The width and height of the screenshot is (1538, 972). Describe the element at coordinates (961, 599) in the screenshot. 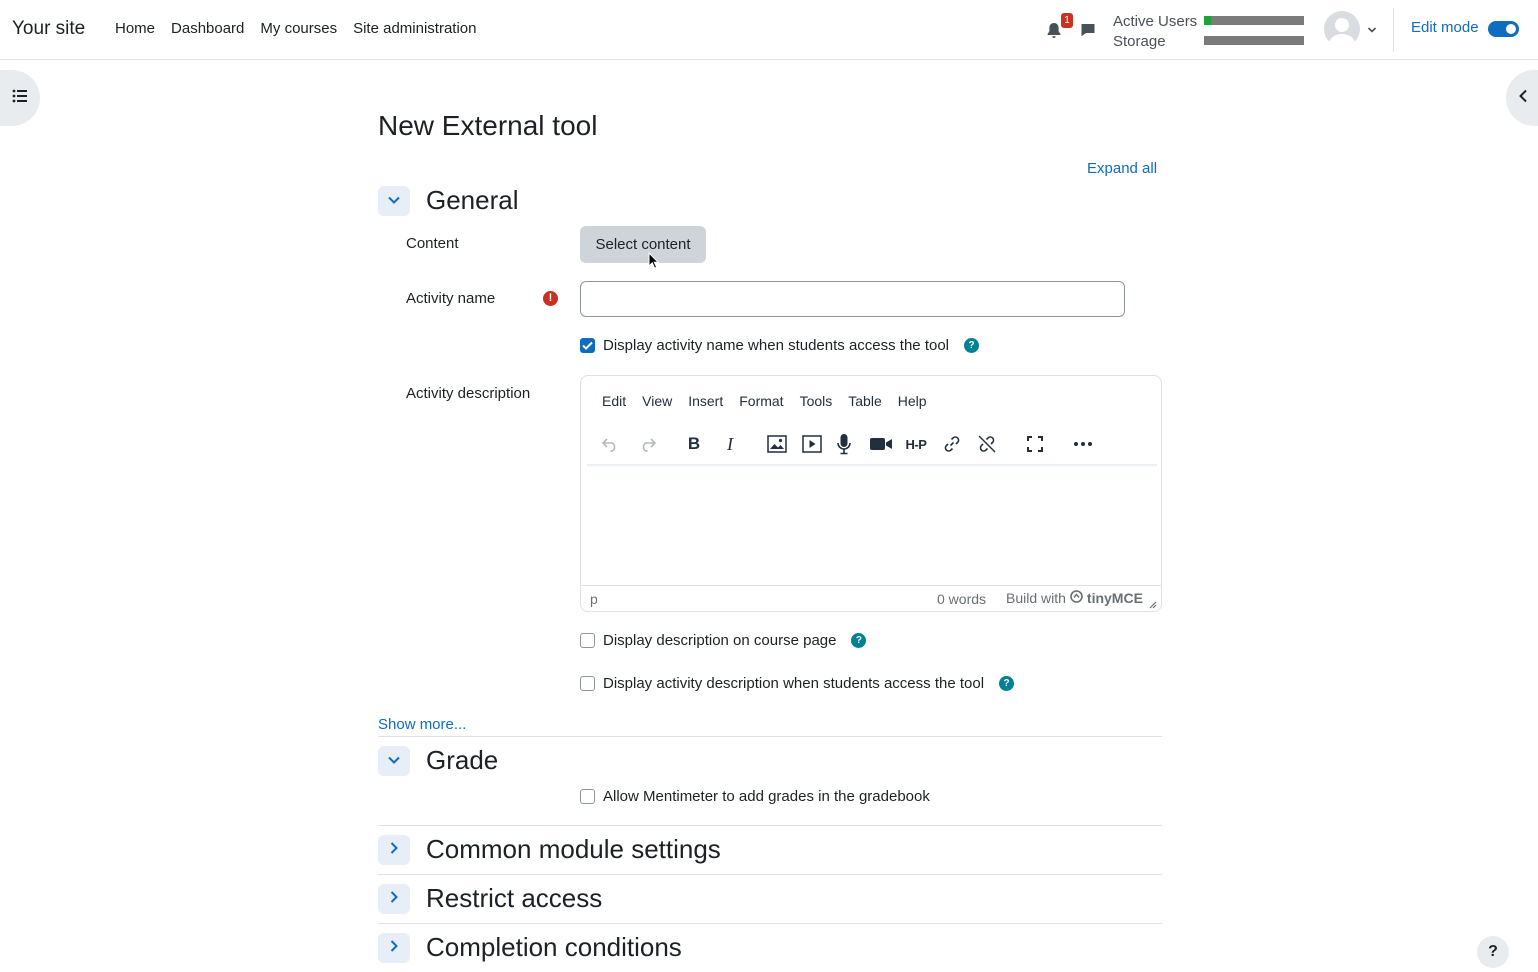

I see `word-count: 0 words` at that location.